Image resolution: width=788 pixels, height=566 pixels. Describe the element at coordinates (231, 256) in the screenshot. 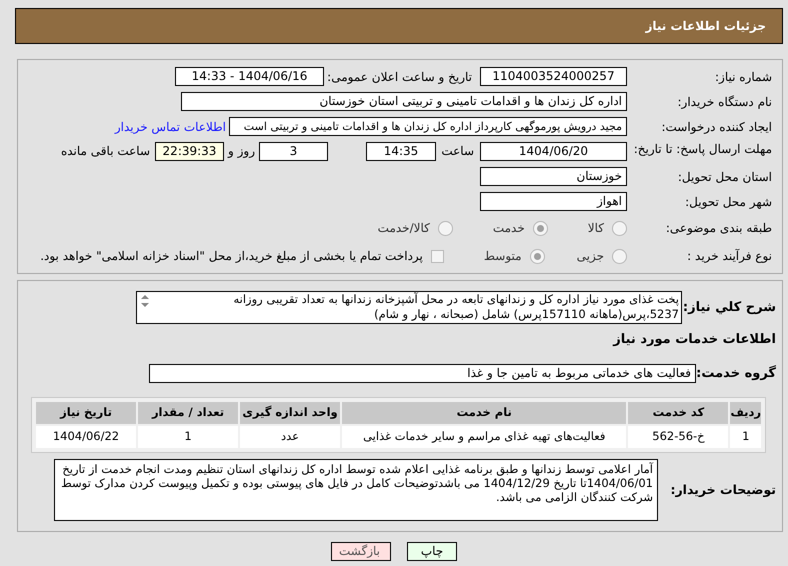

I see `checkbox-label: پرداخت تمام یا بخشی از مبلغ خرید،از محل "اسناد خزانه اسلامی" خواهد بود.` at that location.